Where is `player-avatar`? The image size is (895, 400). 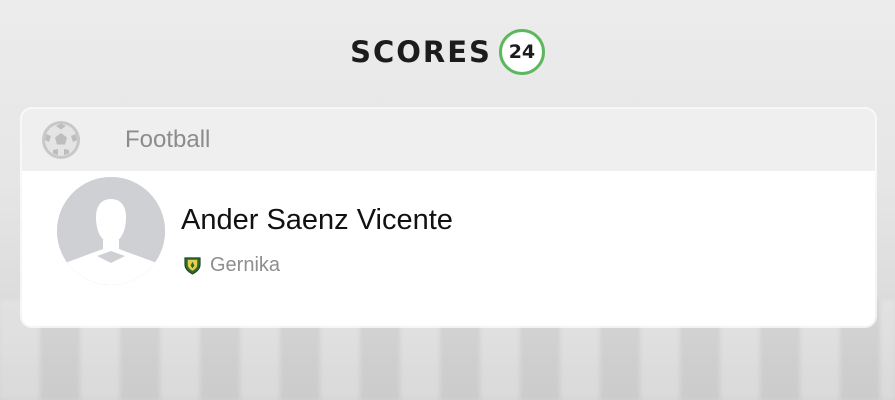 player-avatar is located at coordinates (111, 231).